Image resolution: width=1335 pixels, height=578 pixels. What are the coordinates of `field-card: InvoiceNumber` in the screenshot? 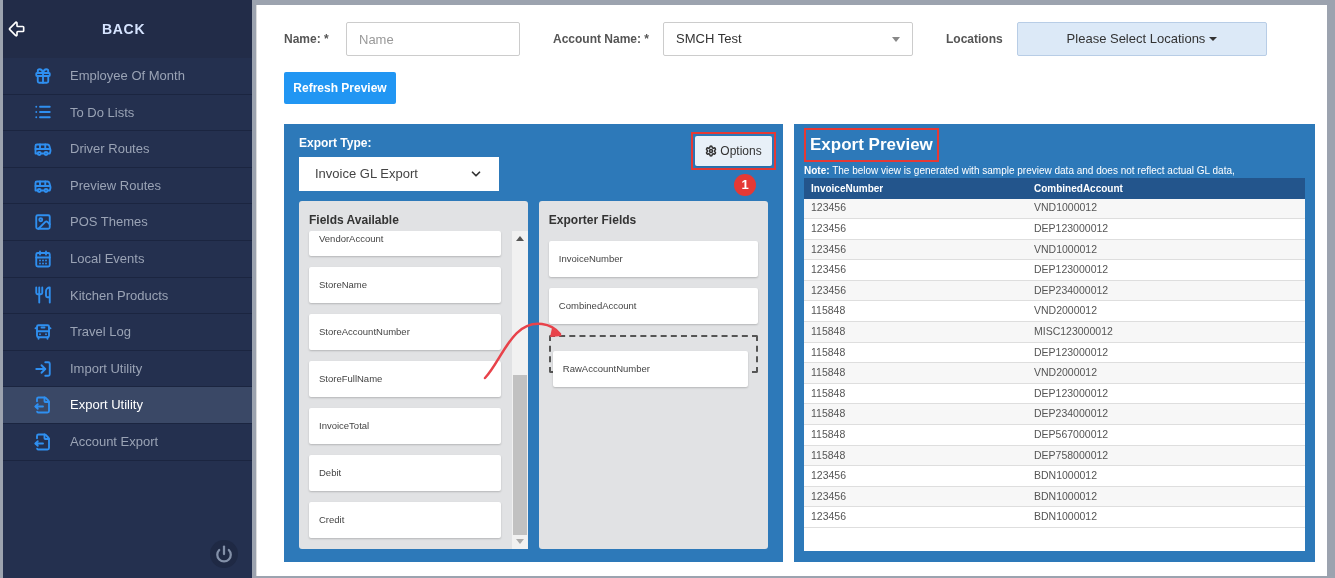 It's located at (653, 259).